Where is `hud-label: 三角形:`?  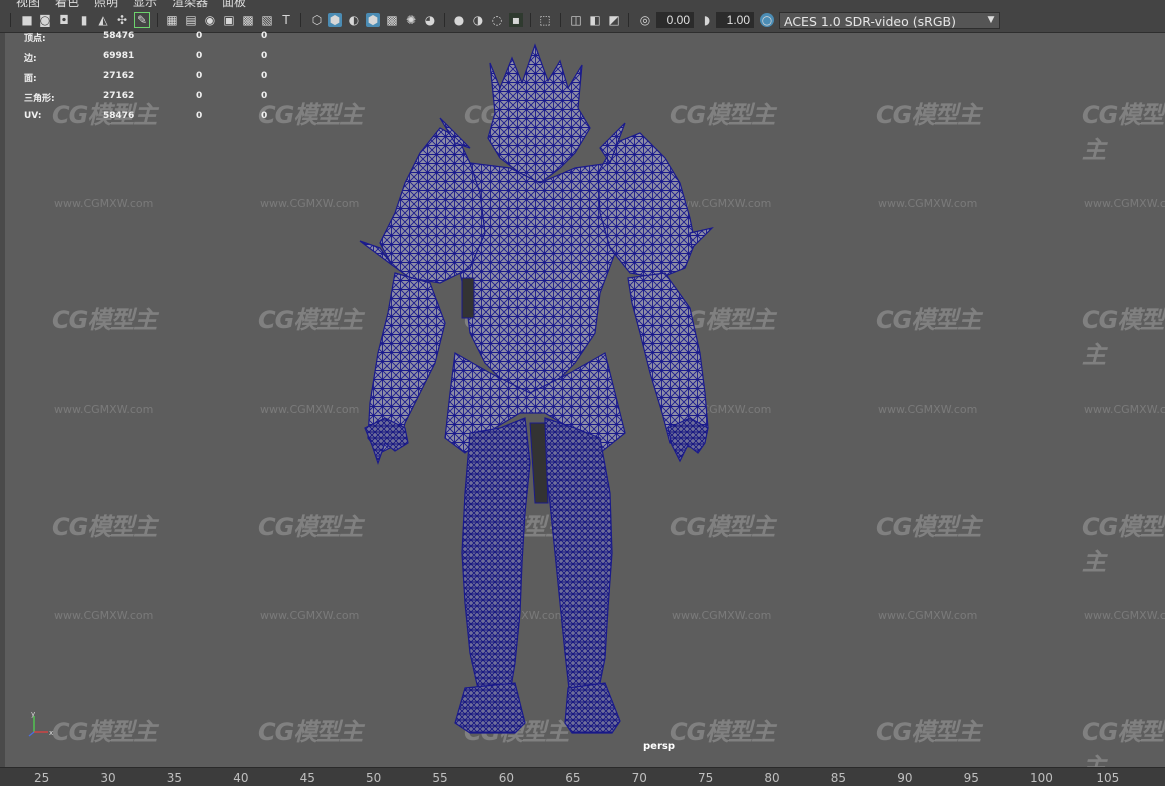
hud-label: 三角形: is located at coordinates (39, 99).